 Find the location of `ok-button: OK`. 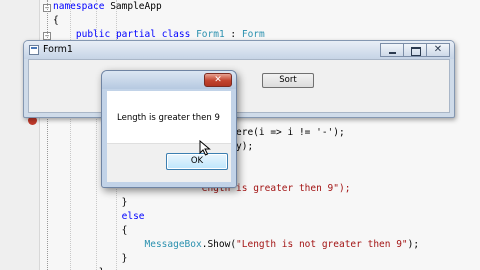

ok-button: OK is located at coordinates (197, 161).